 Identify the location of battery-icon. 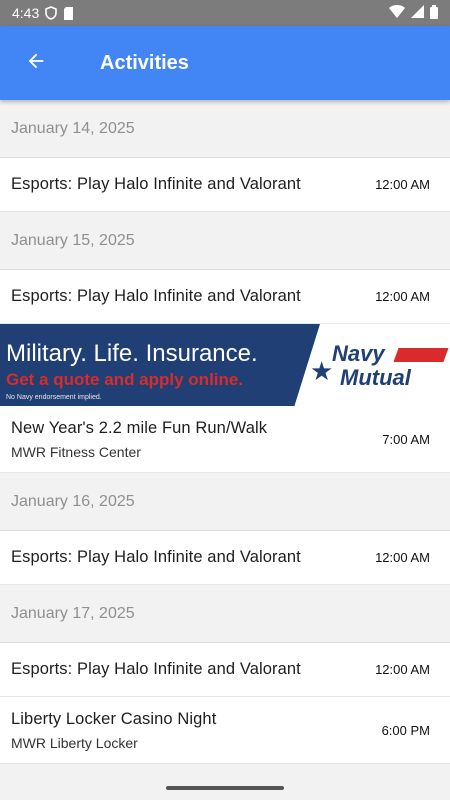
(434, 13).